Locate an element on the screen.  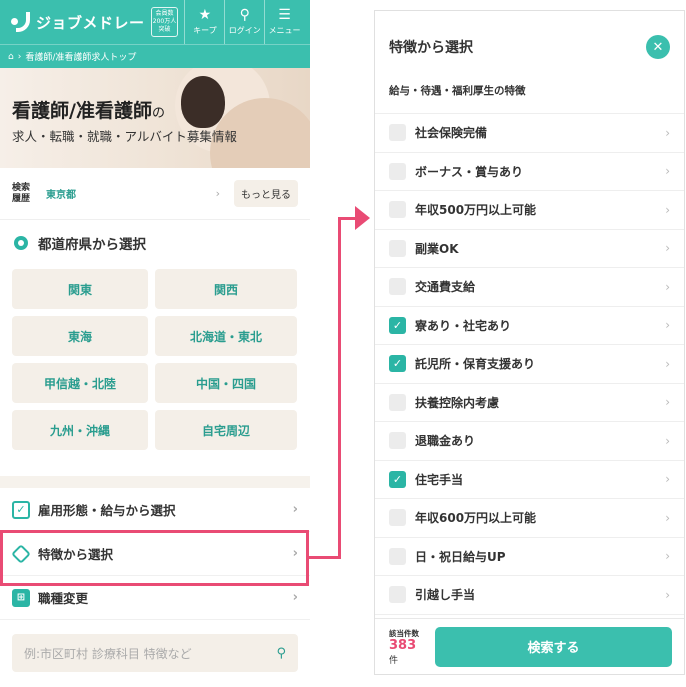
keep-button: ★ キープ is located at coordinates (204, 22).